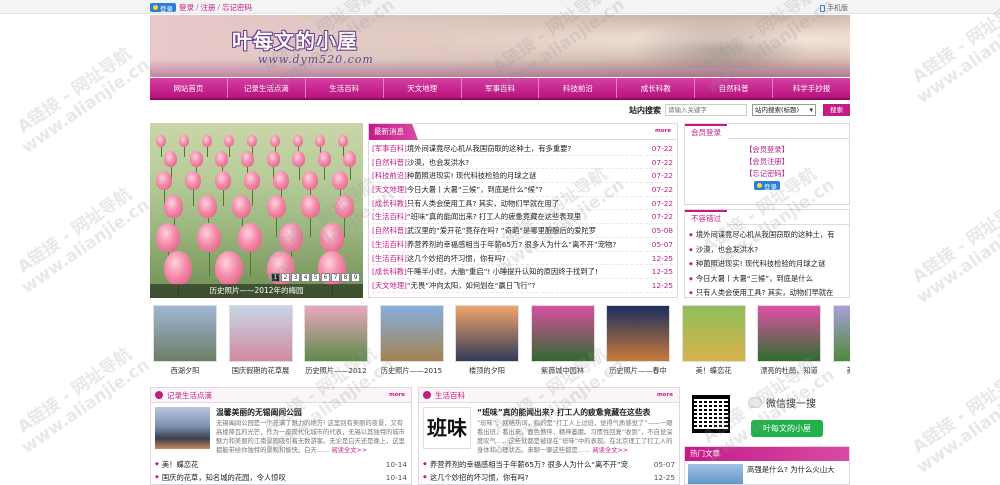  Describe the element at coordinates (275, 277) in the screenshot. I see `slideshow-page-1: 1` at that location.